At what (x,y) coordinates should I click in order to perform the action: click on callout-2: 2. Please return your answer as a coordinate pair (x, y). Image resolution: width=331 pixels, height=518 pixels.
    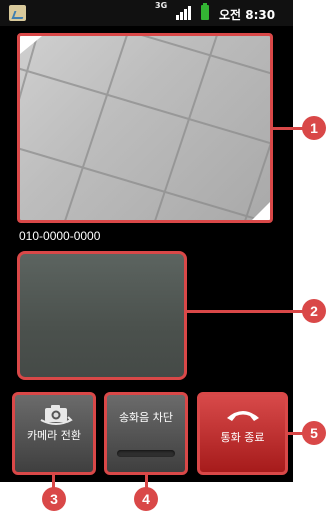
    Looking at the image, I should click on (314, 311).